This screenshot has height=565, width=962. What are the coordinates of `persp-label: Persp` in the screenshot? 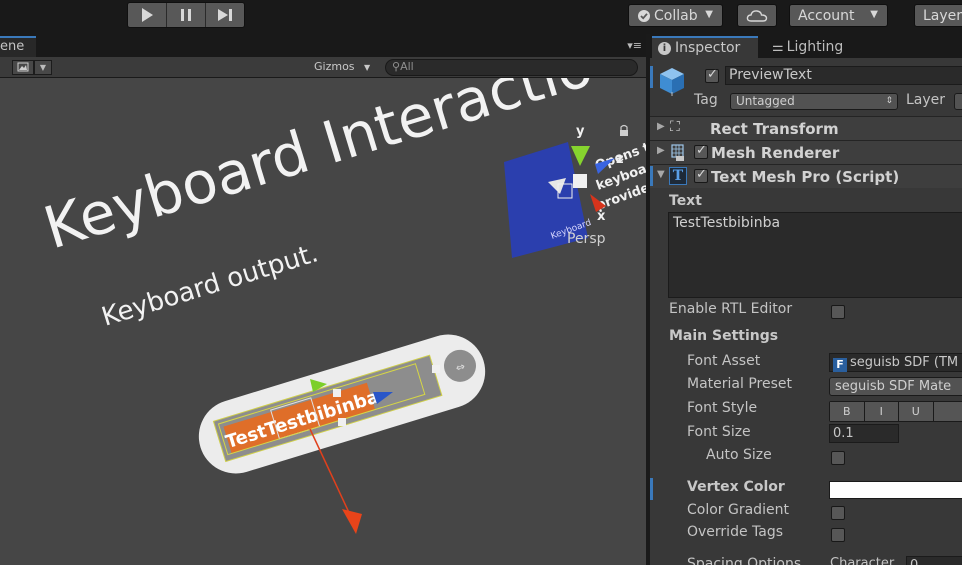 It's located at (586, 239).